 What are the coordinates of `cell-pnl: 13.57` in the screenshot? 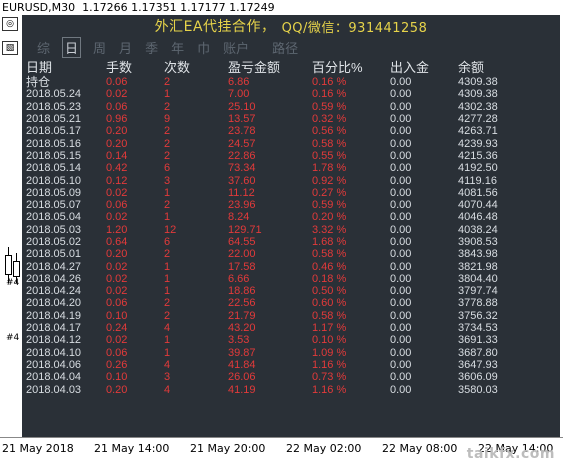 It's located at (242, 119).